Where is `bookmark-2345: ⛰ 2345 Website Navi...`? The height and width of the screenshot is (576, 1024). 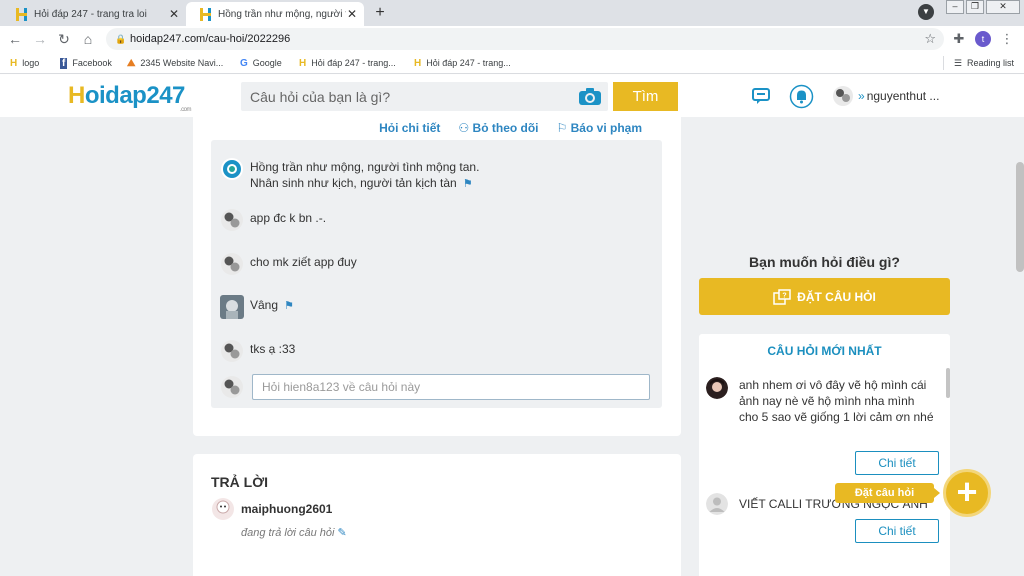
bookmark-2345: ⛰ 2345 Website Navi... is located at coordinates (175, 63).